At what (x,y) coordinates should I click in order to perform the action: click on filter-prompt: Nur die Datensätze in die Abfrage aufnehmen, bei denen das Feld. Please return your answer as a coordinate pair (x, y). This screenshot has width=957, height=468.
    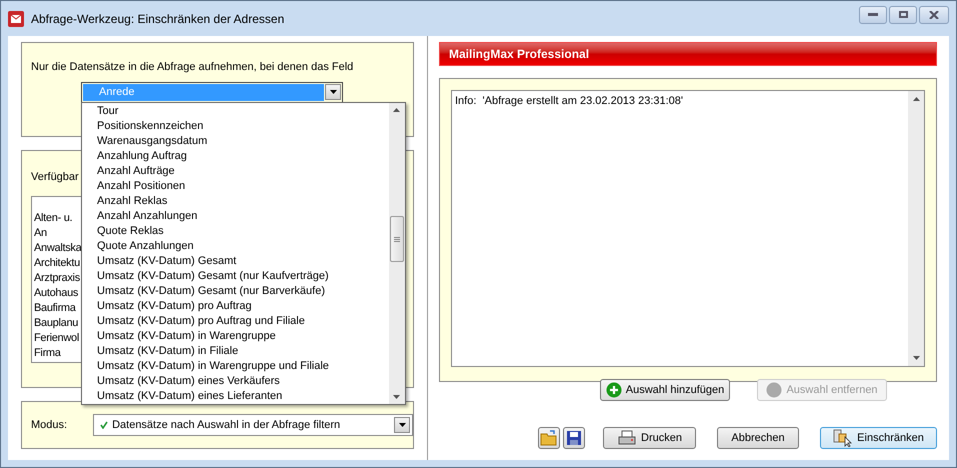
    Looking at the image, I should click on (192, 67).